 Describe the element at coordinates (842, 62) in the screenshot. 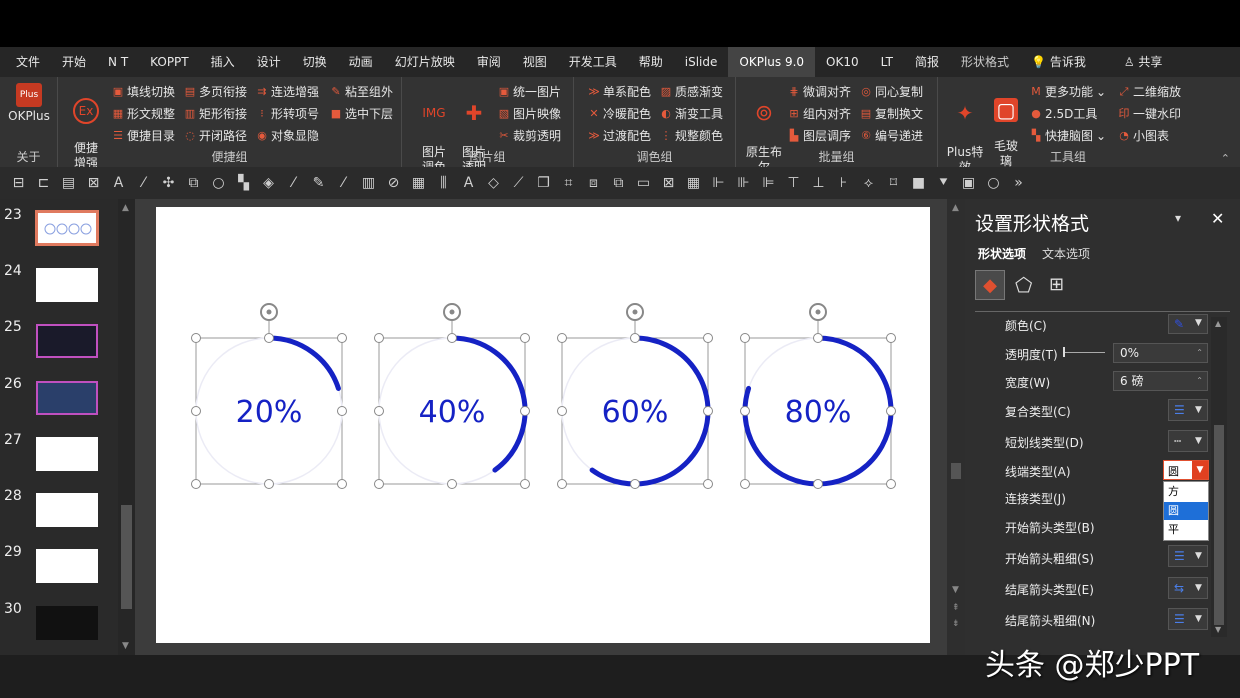

I see `tab-ok10: OK10` at that location.